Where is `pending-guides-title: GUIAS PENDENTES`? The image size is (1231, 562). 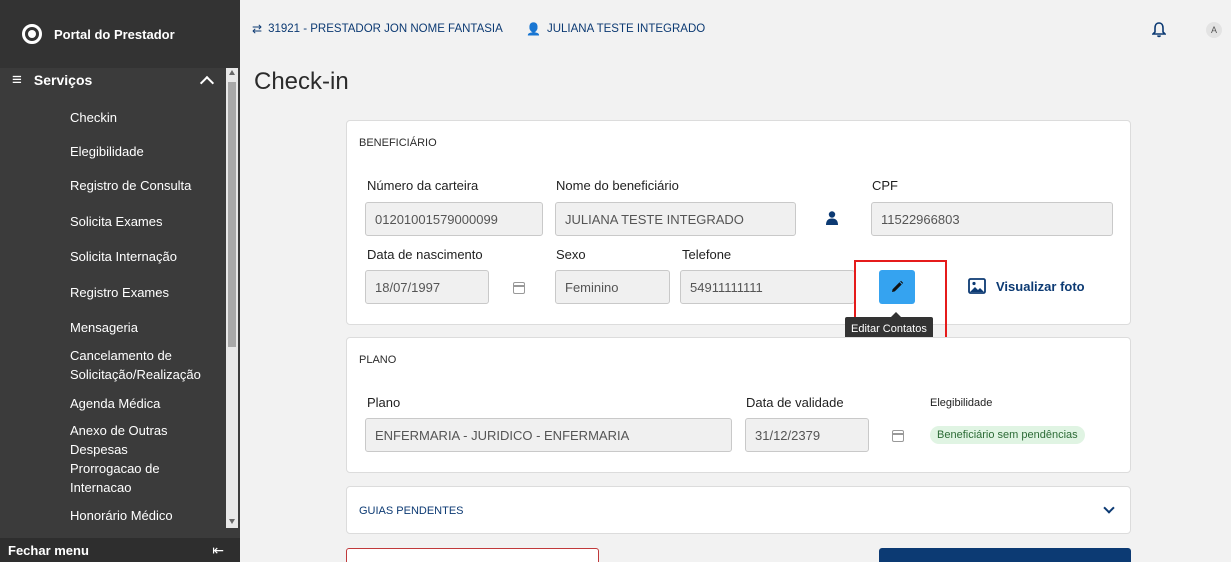
pending-guides-title: GUIAS PENDENTES is located at coordinates (411, 511).